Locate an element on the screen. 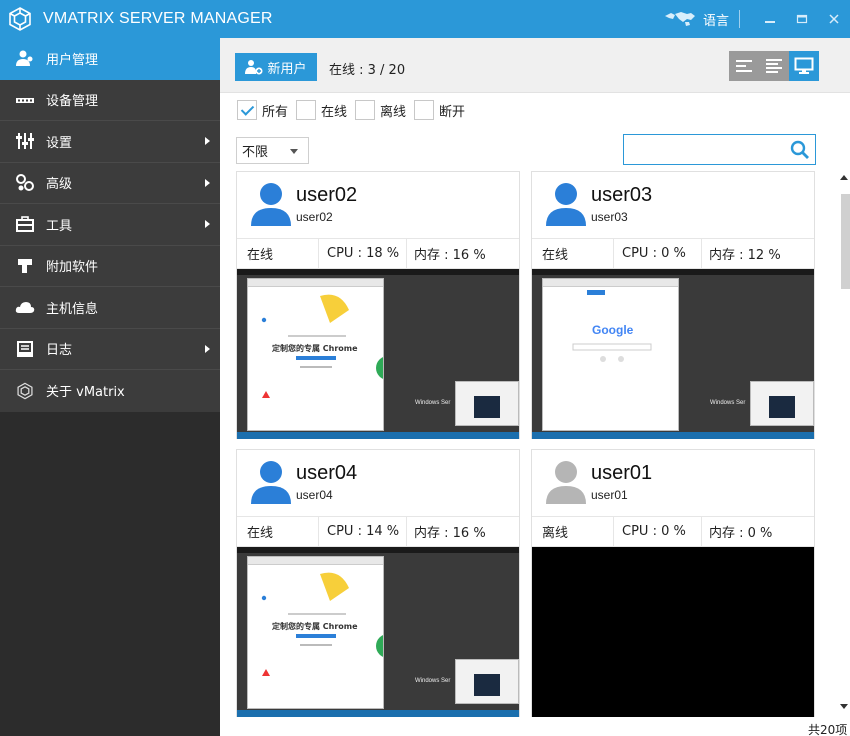  sidebar-item-tools: 工具 is located at coordinates (110, 225).